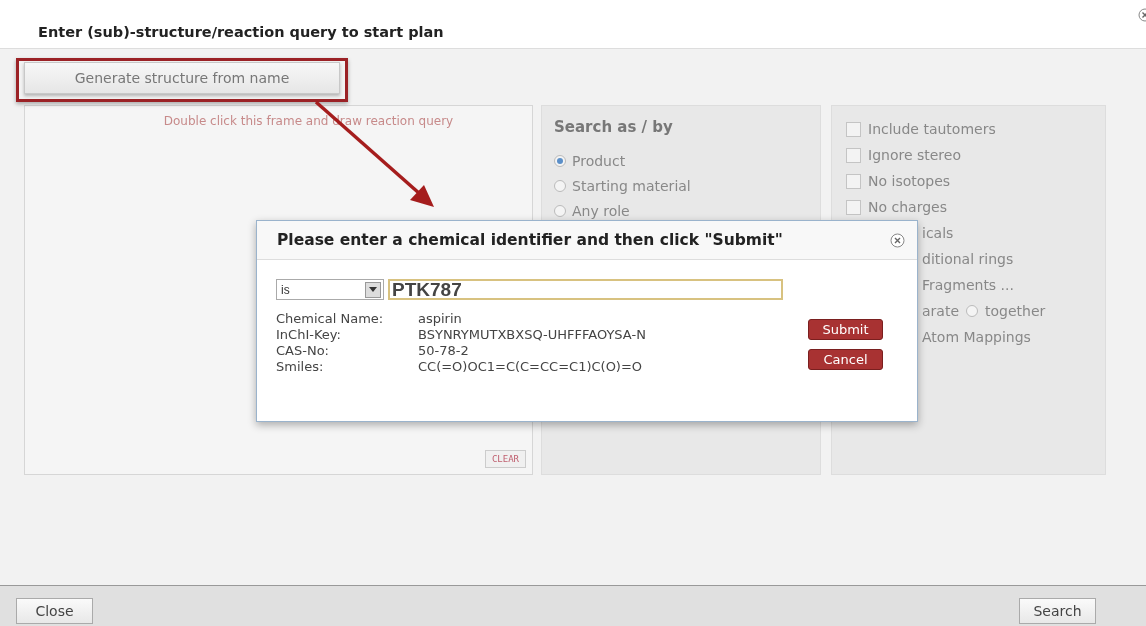  I want to click on detail-value: aspirin, so click(440, 318).